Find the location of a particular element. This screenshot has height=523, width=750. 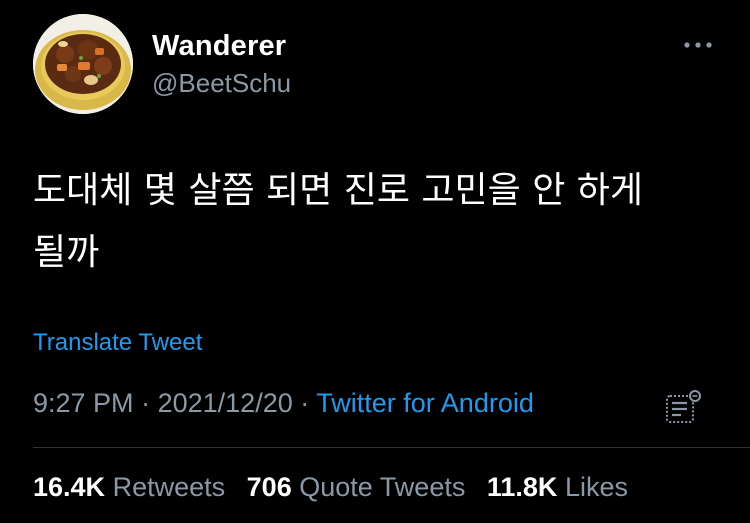

quote-tweets-count: 706 is located at coordinates (269, 487).